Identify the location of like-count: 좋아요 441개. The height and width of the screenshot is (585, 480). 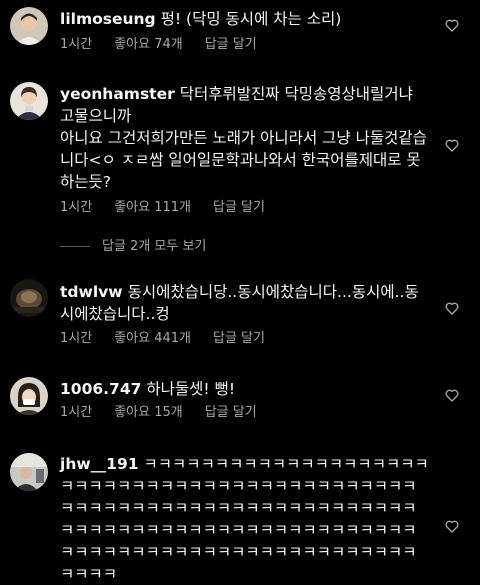
(152, 339).